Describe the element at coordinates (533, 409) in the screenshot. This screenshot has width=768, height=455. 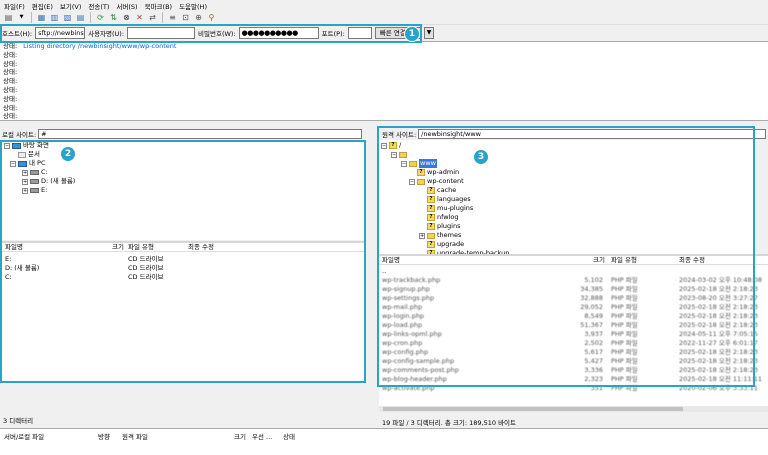
I see `scrollbar-thumb` at that location.